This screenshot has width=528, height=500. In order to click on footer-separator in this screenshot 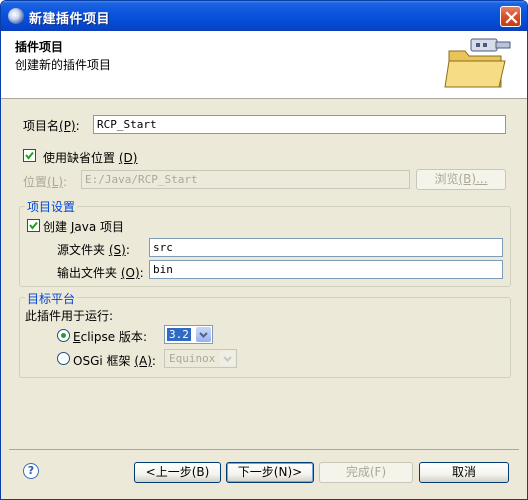, I will do `click(264, 449)`.